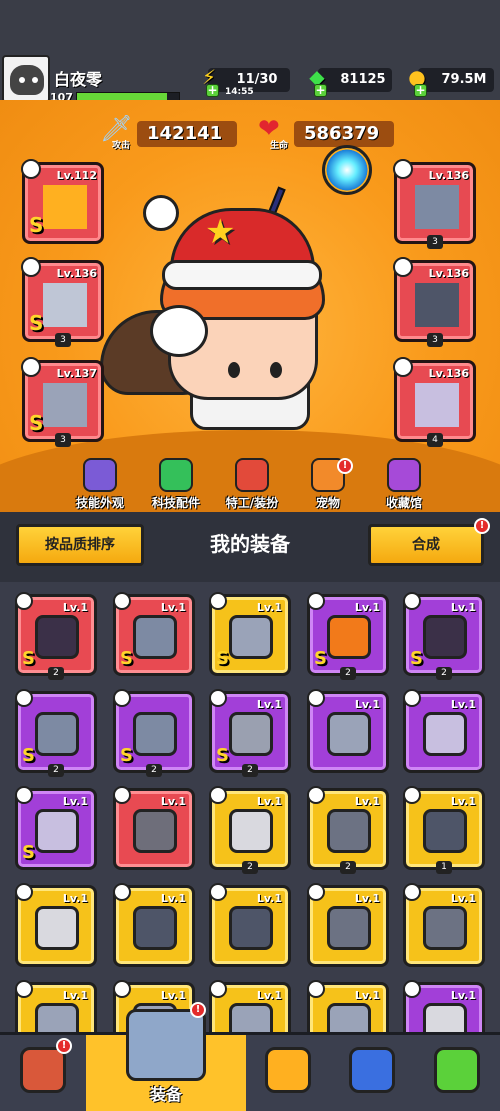  What do you see at coordinates (276, 370) in the screenshot?
I see `hero-eye` at bounding box center [276, 370].